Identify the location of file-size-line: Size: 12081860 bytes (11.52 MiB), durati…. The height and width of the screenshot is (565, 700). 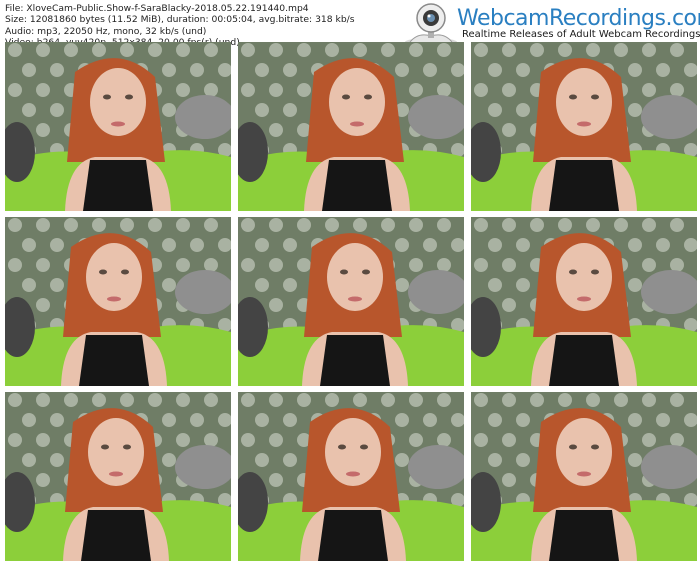
(180, 20).